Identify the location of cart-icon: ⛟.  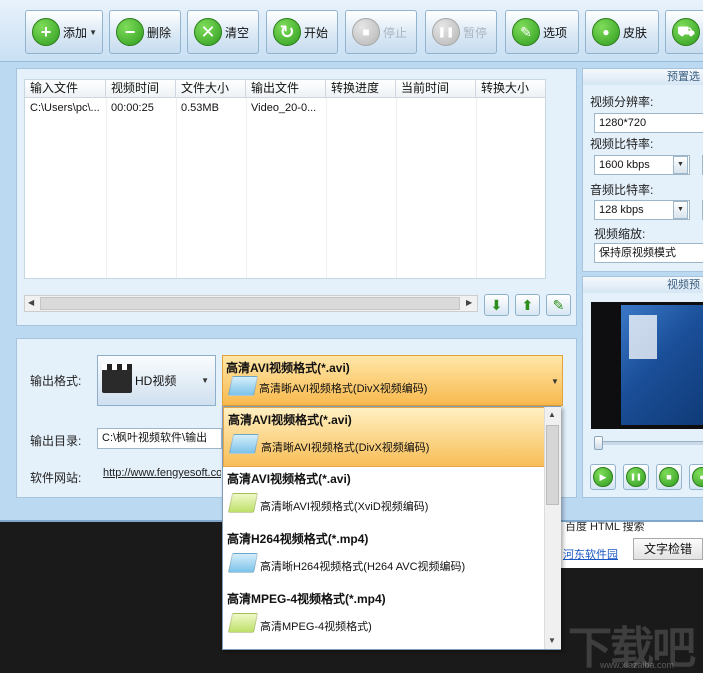
(686, 32).